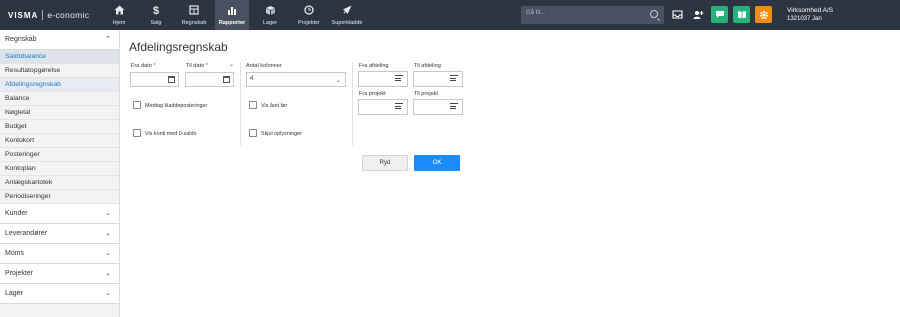 The width and height of the screenshot is (900, 317). What do you see at coordinates (59, 294) in the screenshot?
I see `sidebar-section-lager: Lager ⌄` at bounding box center [59, 294].